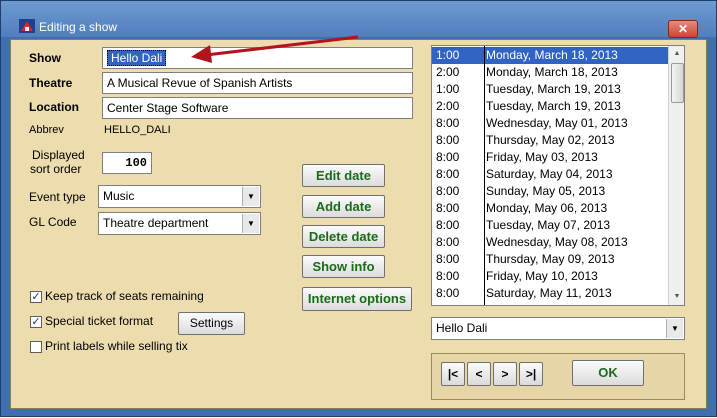 The height and width of the screenshot is (418, 717). I want to click on first-record-button: |<, so click(453, 374).